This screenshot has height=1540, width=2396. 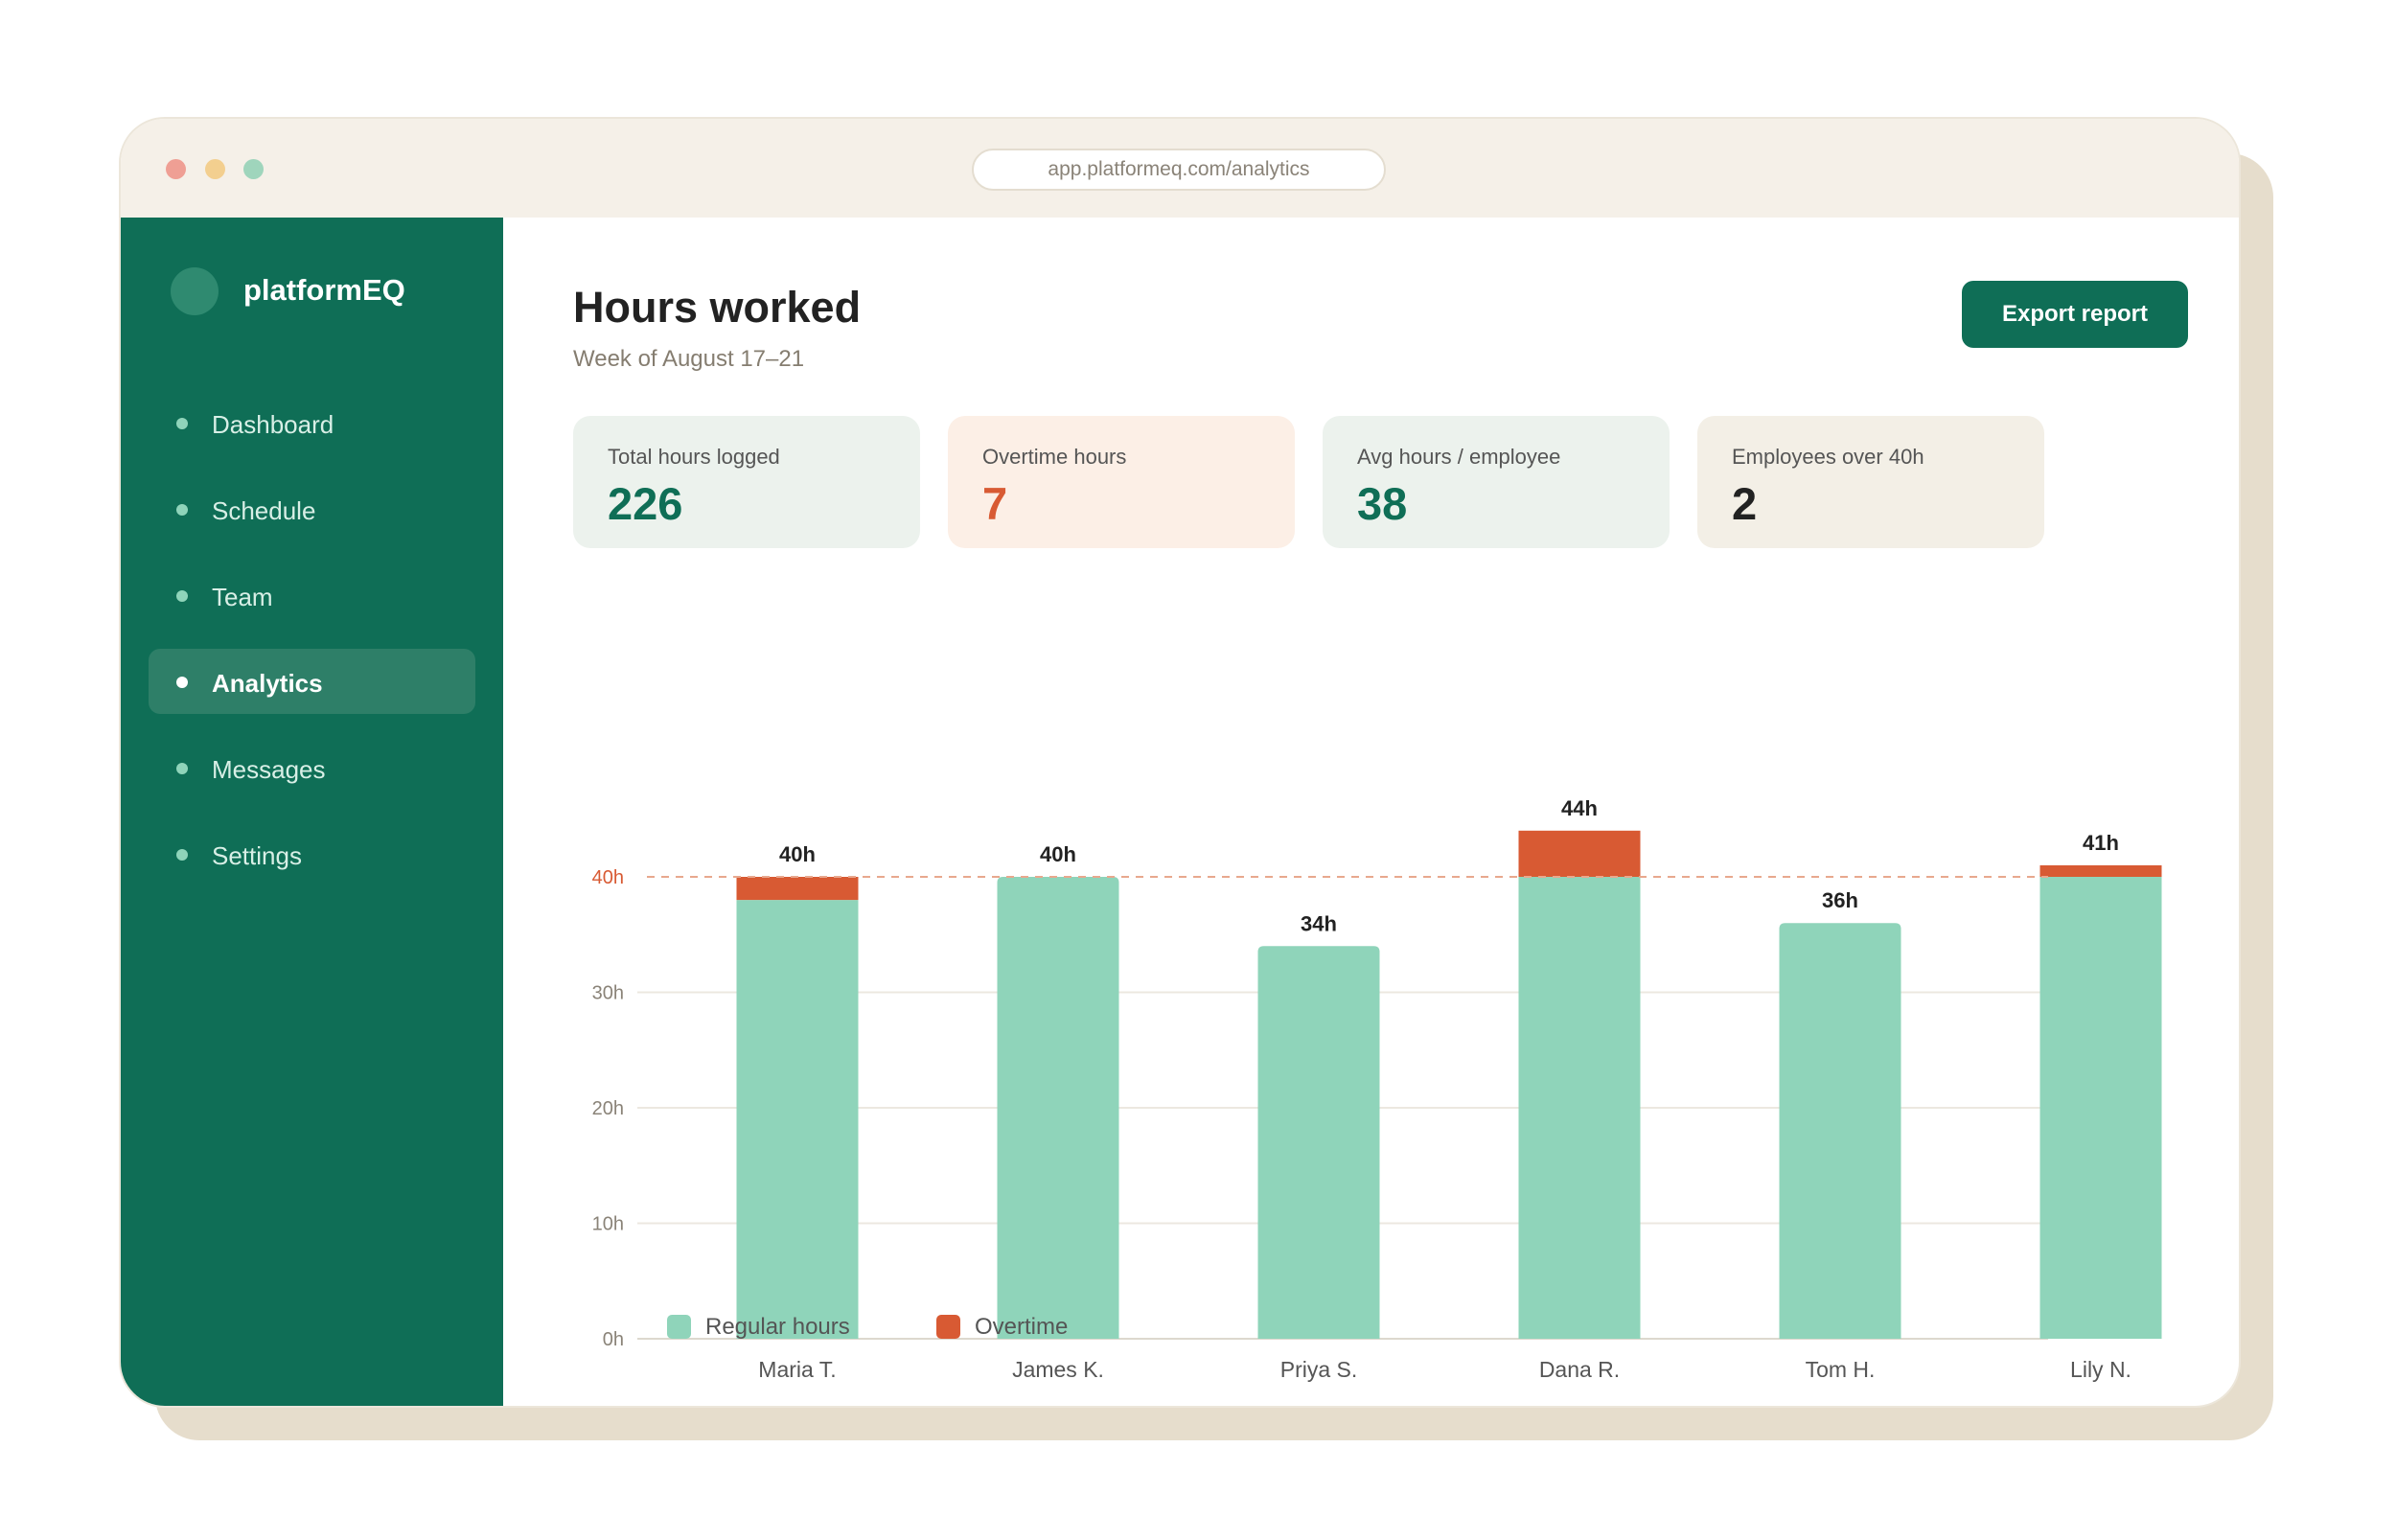 What do you see at coordinates (273, 424) in the screenshot?
I see `sidebar-item-label: Dashboard` at bounding box center [273, 424].